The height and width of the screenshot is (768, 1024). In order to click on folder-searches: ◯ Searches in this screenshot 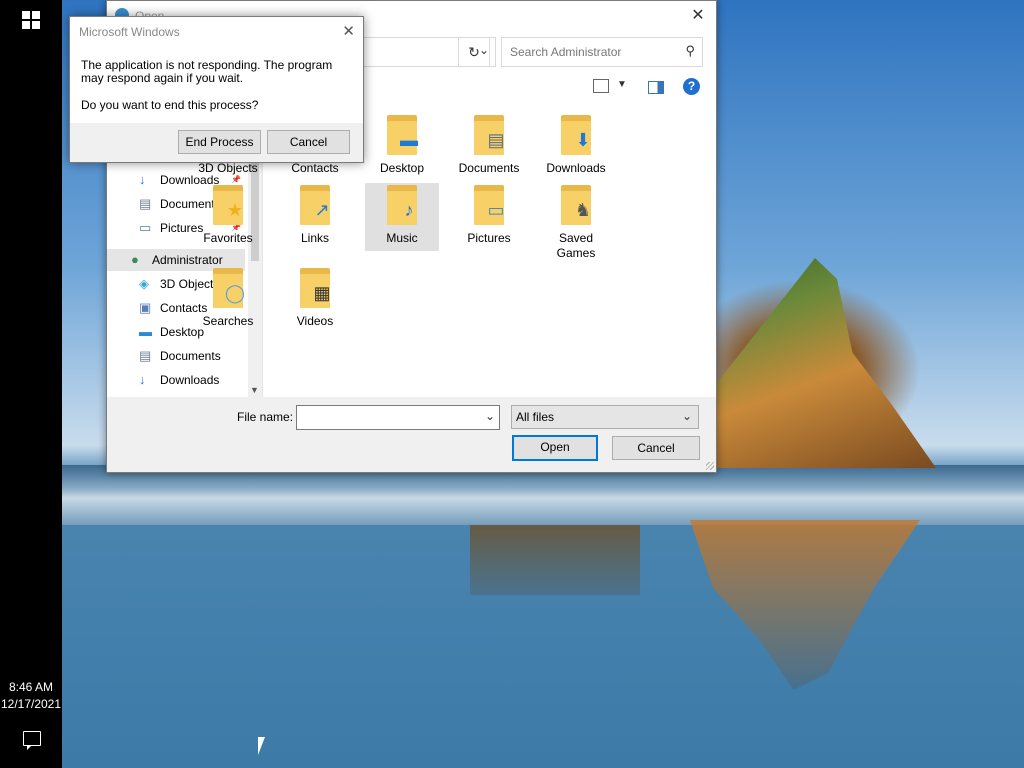, I will do `click(228, 298)`.